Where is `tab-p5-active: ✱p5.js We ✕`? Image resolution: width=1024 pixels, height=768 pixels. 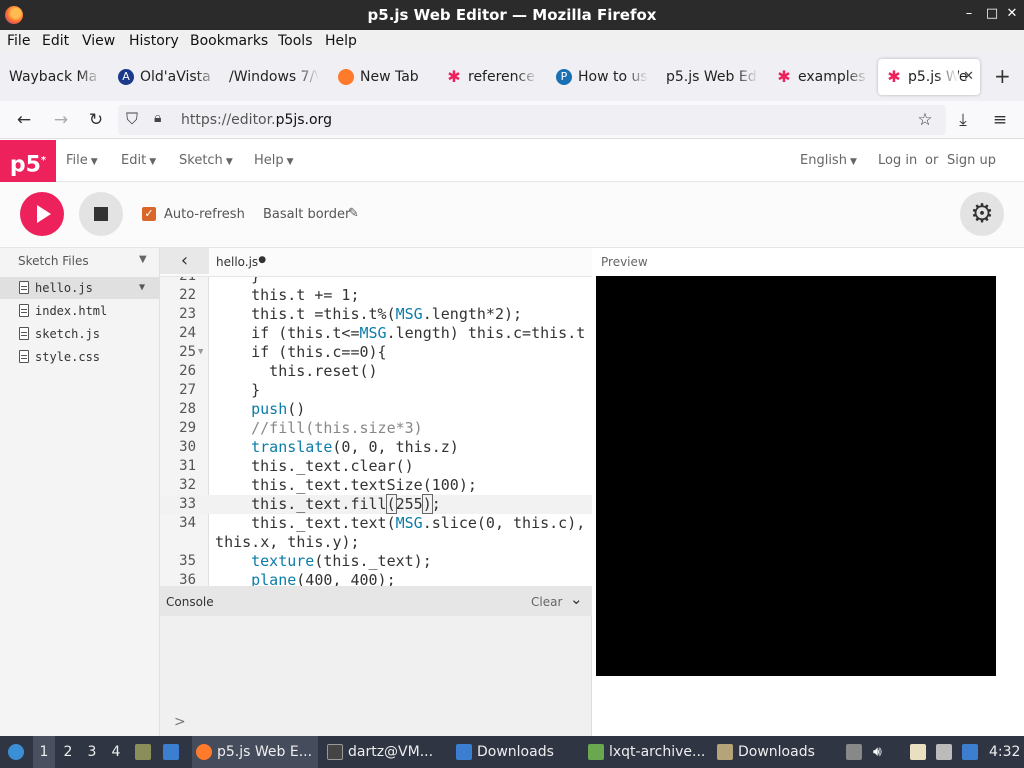
tab-p5-active: ✱p5.js We ✕ is located at coordinates (929, 77).